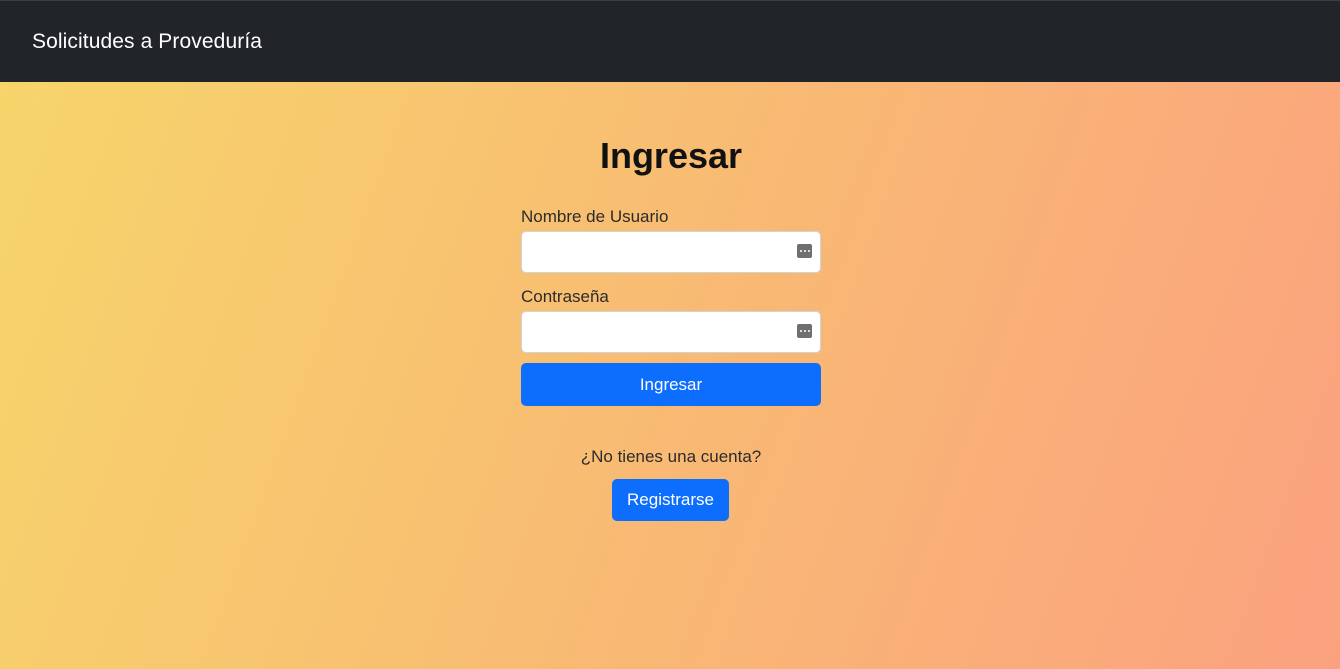  I want to click on password-input, so click(664, 332).